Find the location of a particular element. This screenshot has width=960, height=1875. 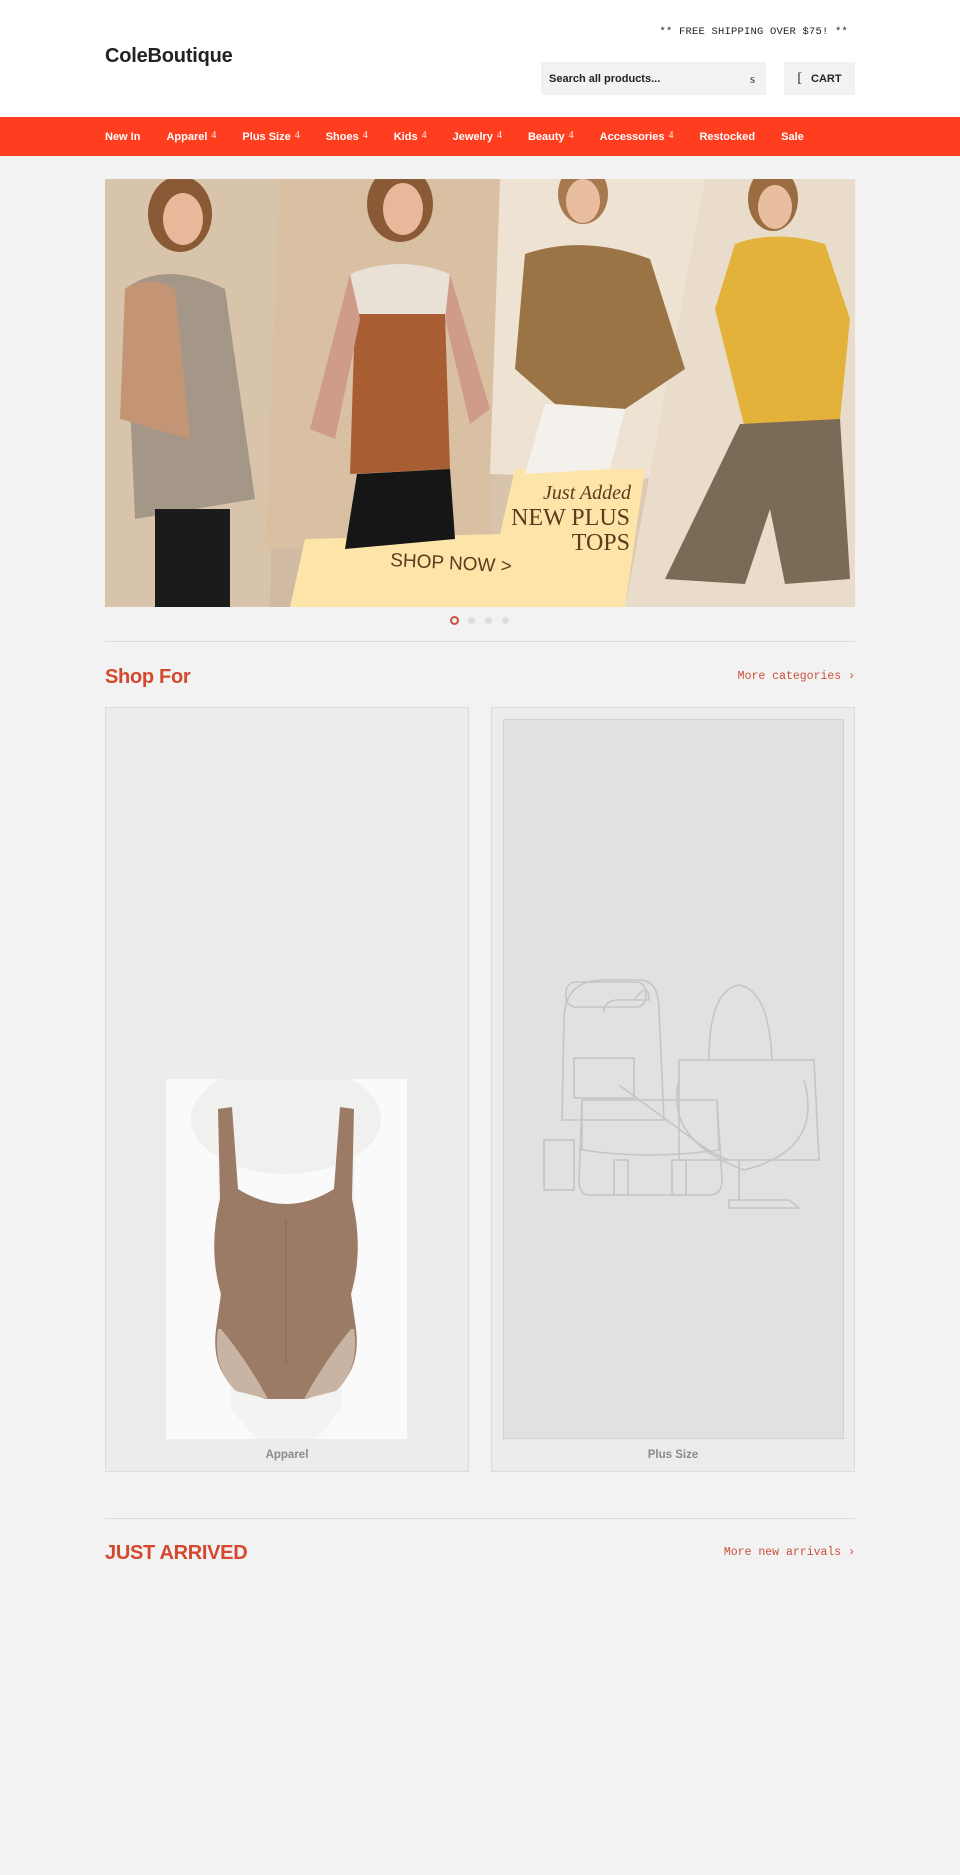

slider-dots is located at coordinates (480, 620).